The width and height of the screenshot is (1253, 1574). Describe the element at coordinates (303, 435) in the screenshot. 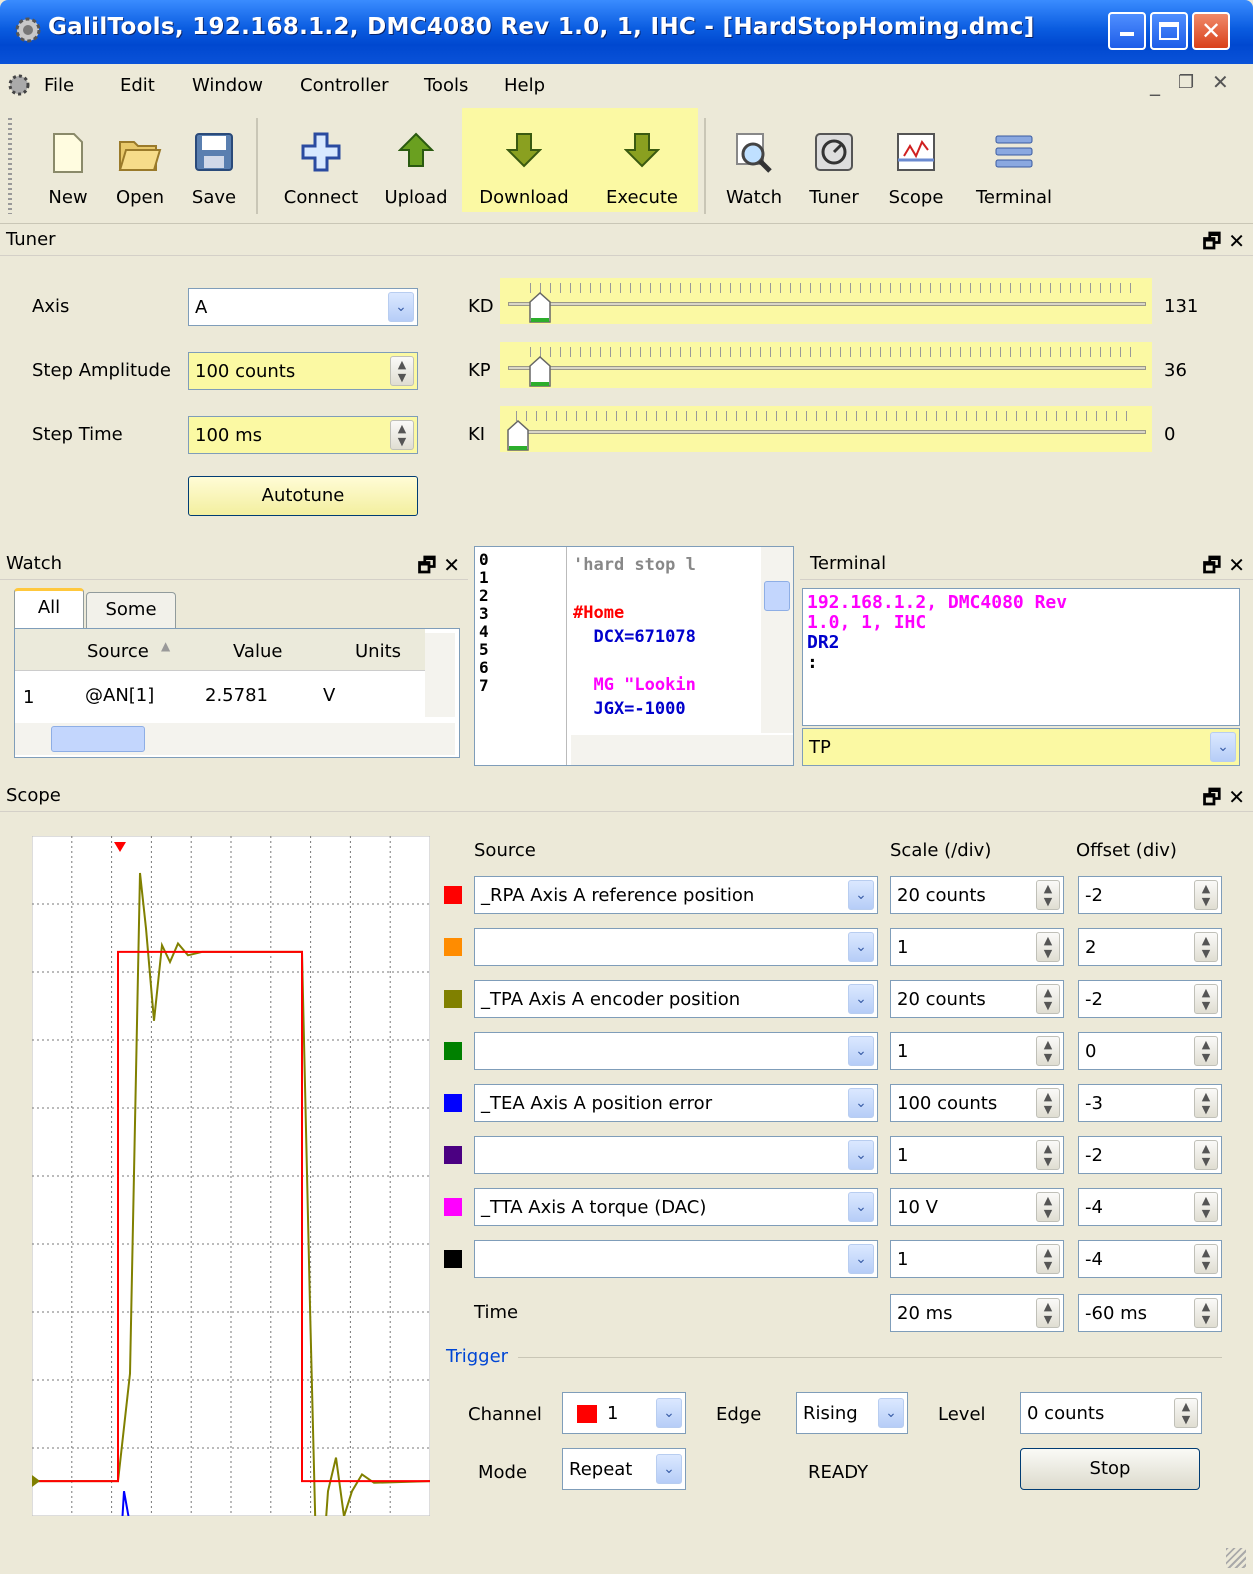

I see `step-time-spinbox: 100 ms ▲ ▼` at that location.